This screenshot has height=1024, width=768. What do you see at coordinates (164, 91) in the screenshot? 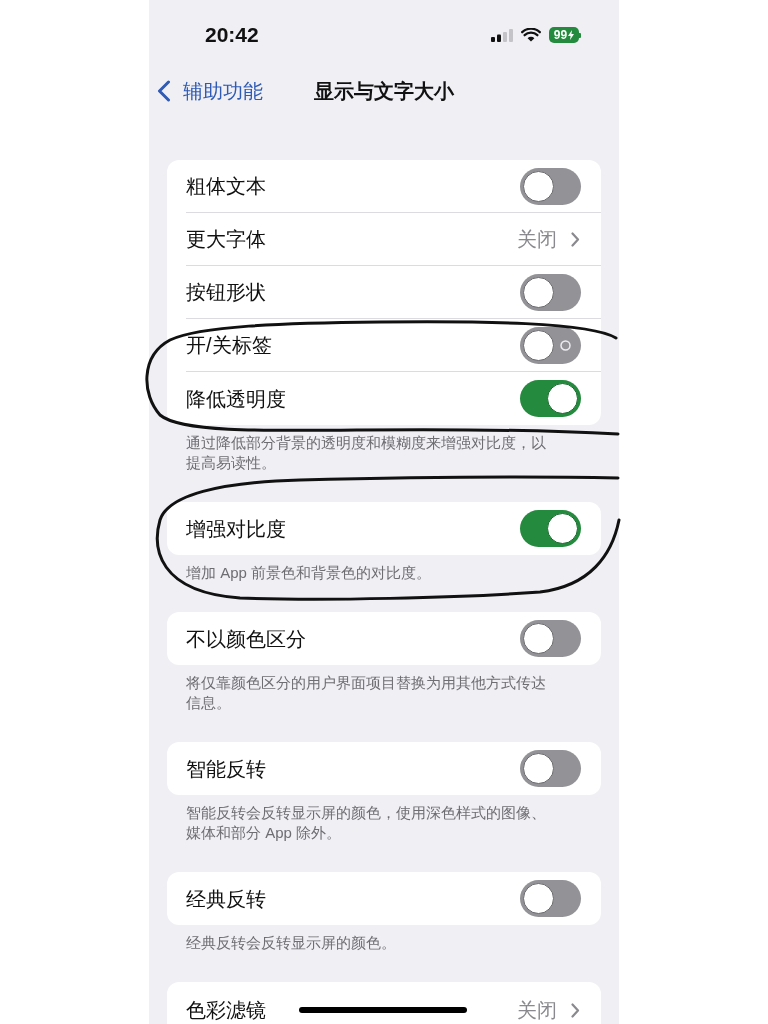
I see `back-chevron-icon` at bounding box center [164, 91].